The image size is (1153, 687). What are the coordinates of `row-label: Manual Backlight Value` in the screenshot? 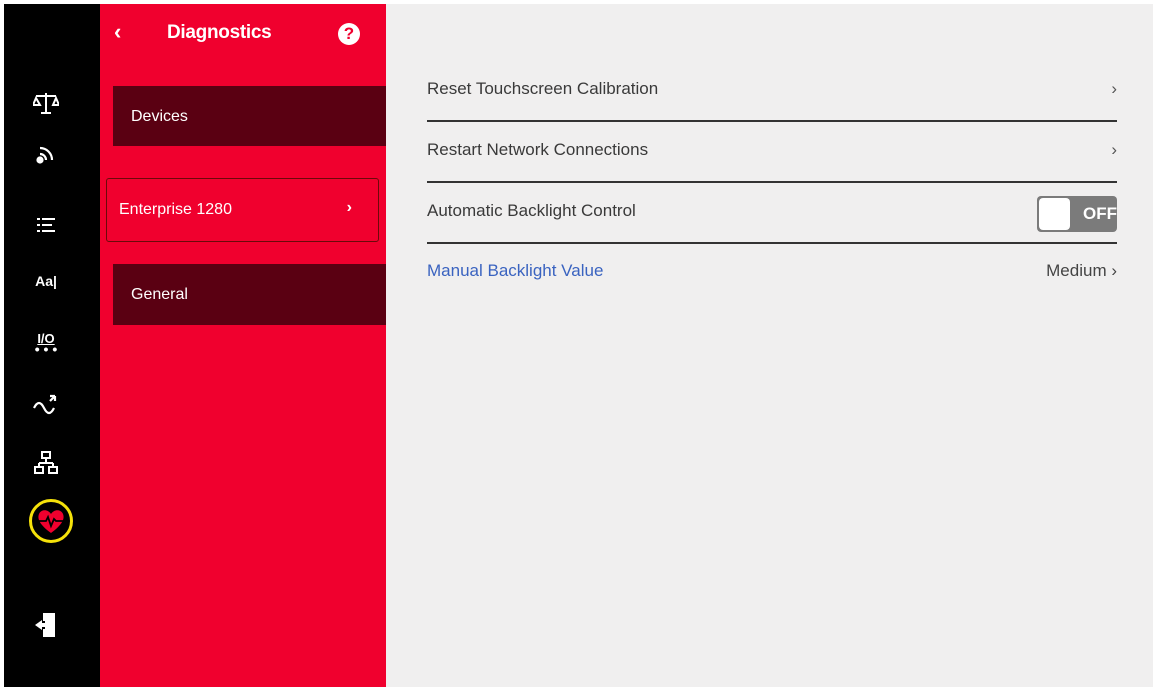 It's located at (515, 270).